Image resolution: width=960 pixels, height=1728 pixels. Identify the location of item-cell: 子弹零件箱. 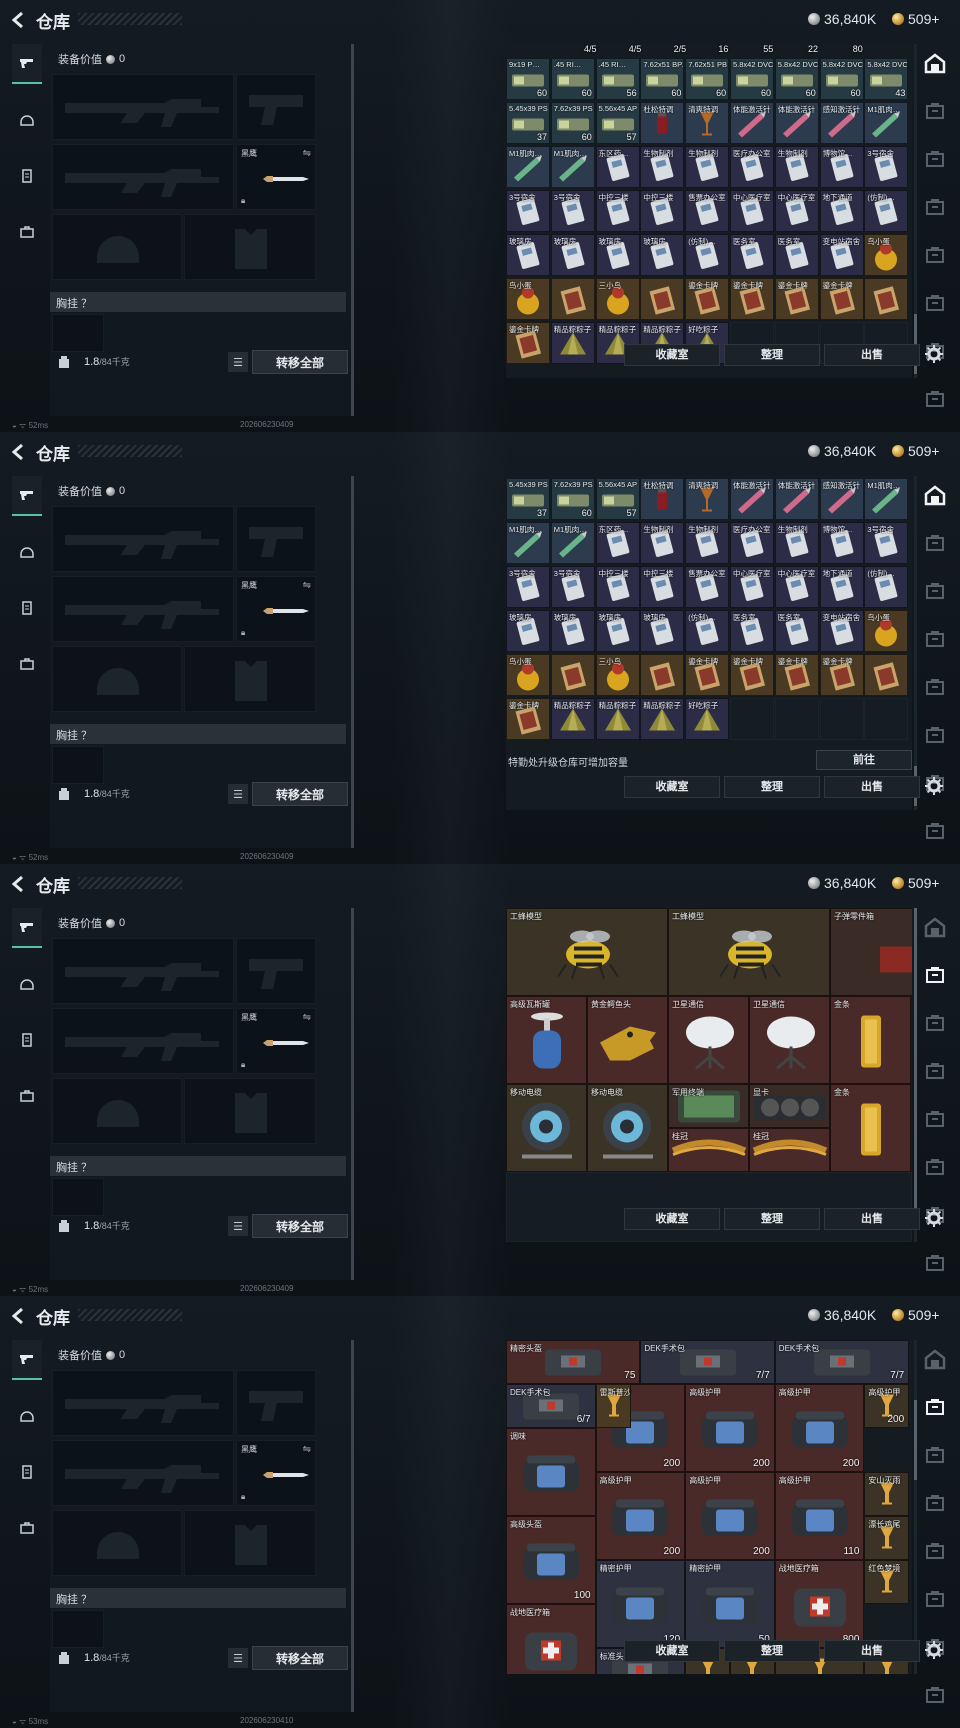
(871, 952).